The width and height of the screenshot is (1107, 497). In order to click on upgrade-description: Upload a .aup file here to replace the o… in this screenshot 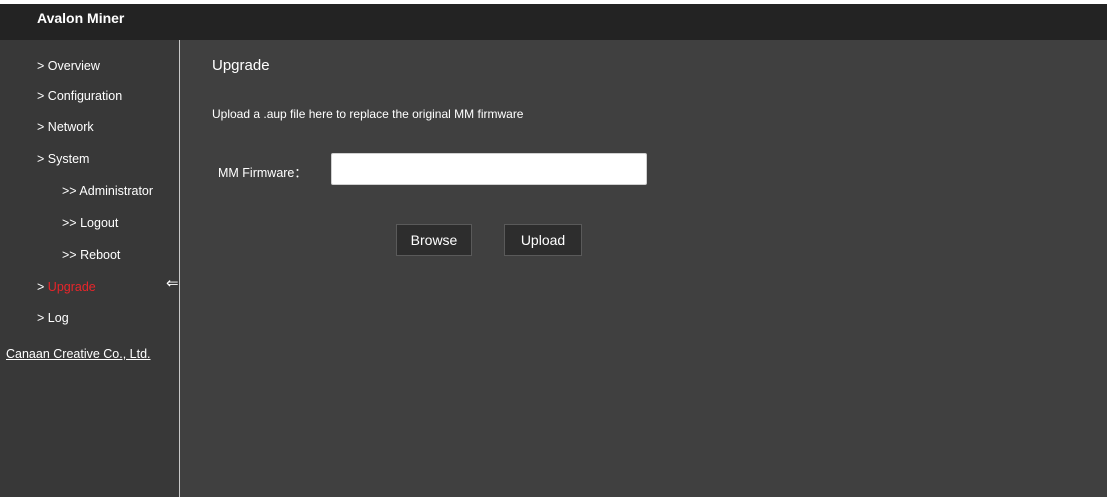, I will do `click(368, 114)`.